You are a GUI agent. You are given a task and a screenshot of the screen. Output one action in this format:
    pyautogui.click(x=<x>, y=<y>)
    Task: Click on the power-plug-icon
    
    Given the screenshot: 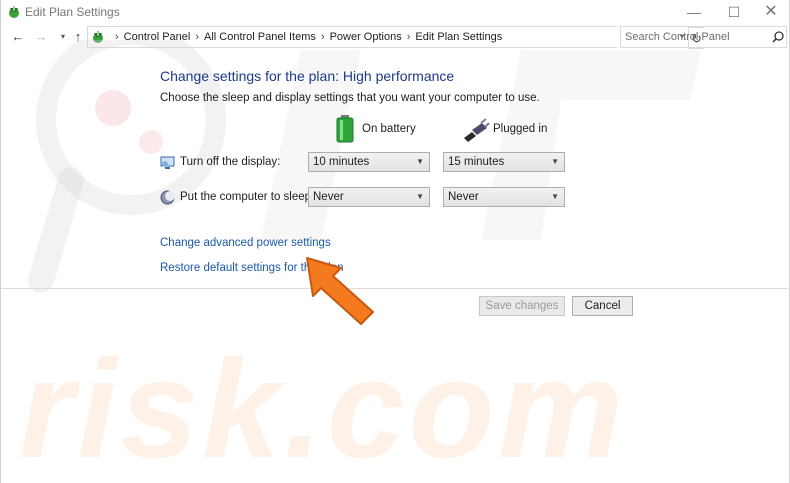 What is the action you would take?
    pyautogui.click(x=477, y=130)
    